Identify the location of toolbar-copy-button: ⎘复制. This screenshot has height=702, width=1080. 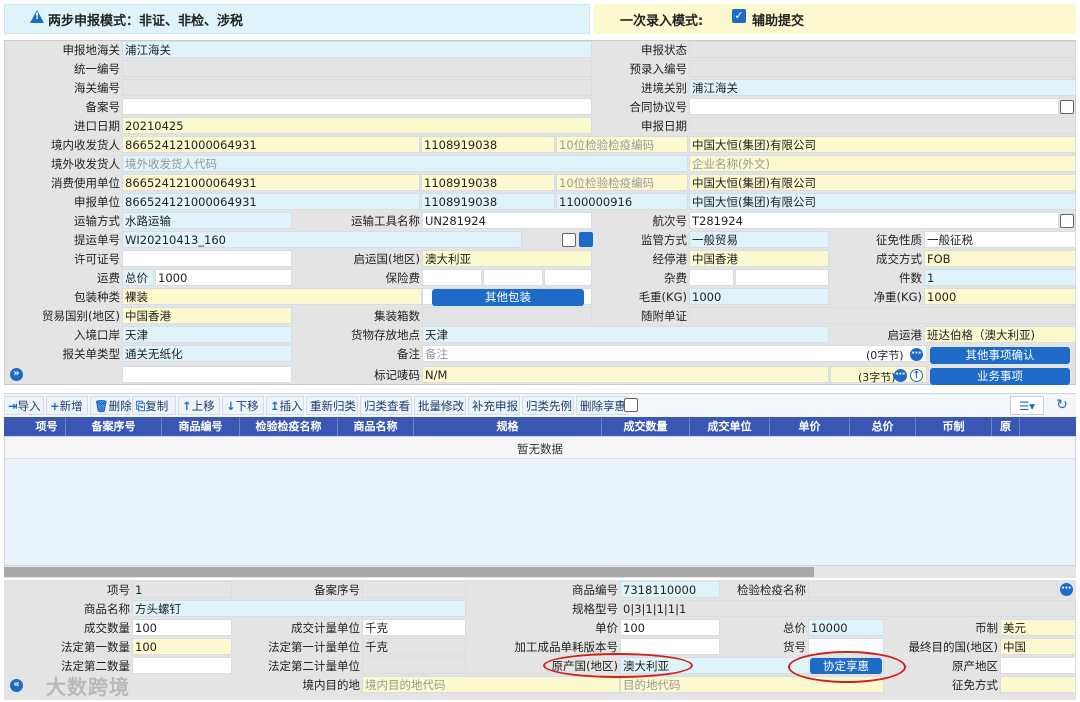
(154, 405).